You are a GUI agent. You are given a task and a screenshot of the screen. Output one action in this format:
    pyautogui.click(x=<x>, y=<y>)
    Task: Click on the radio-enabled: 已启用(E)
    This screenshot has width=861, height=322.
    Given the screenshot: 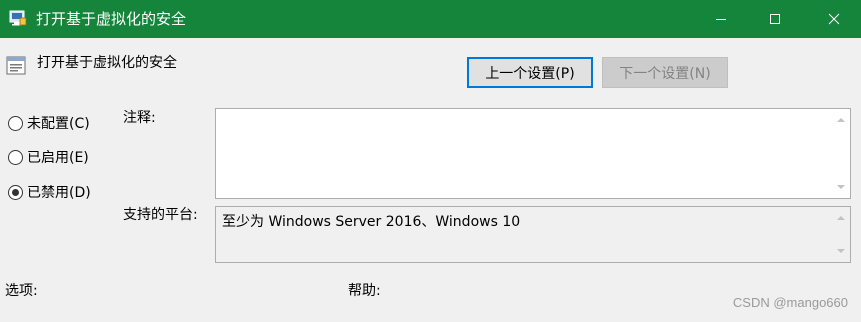 What is the action you would take?
    pyautogui.click(x=48, y=157)
    